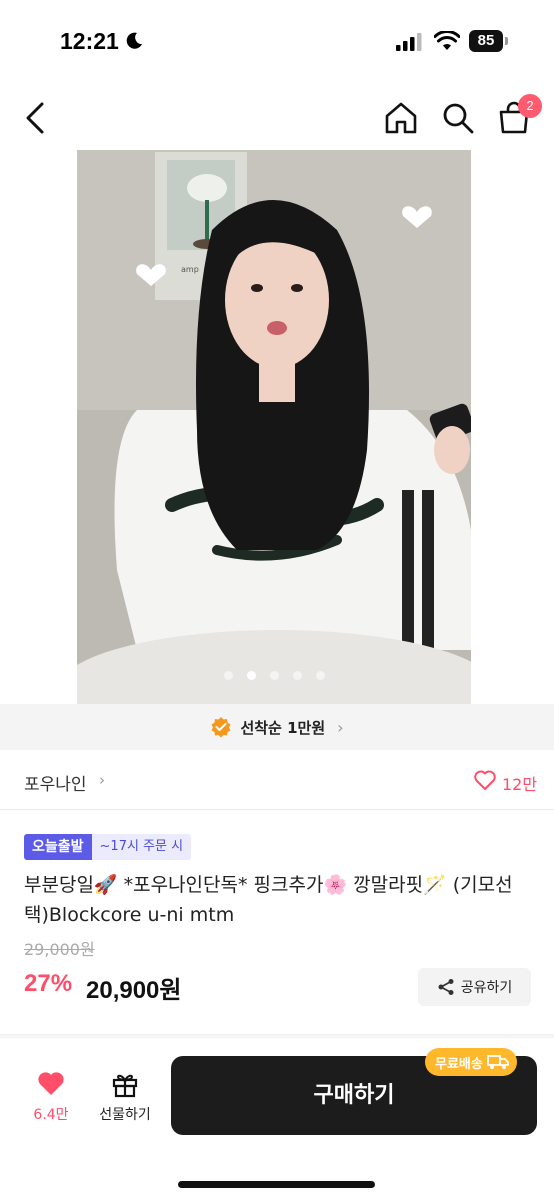 The height and width of the screenshot is (1200, 554). I want to click on heart-filled-icon, so click(51, 1083).